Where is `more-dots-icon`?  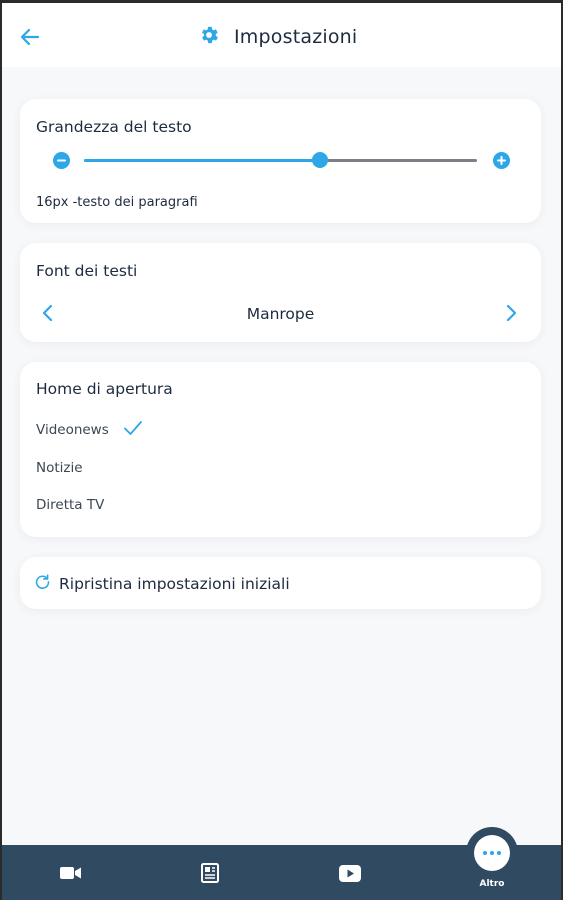 more-dots-icon is located at coordinates (492, 853).